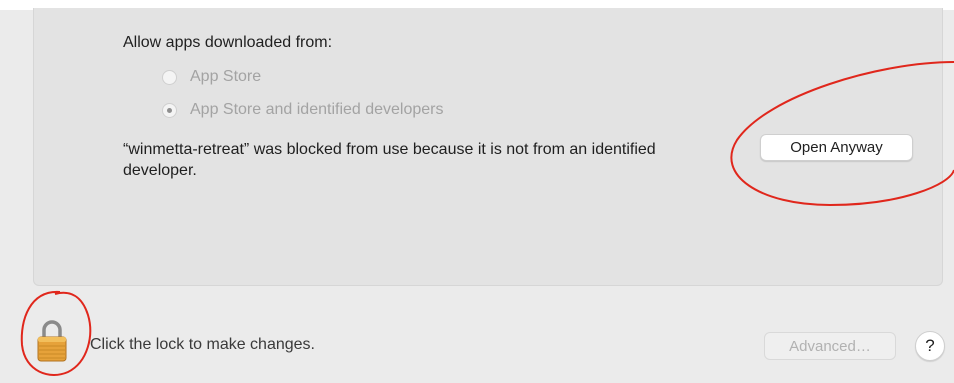 The image size is (954, 383). I want to click on allow-apps-label: Allow apps downloaded from:, so click(228, 42).